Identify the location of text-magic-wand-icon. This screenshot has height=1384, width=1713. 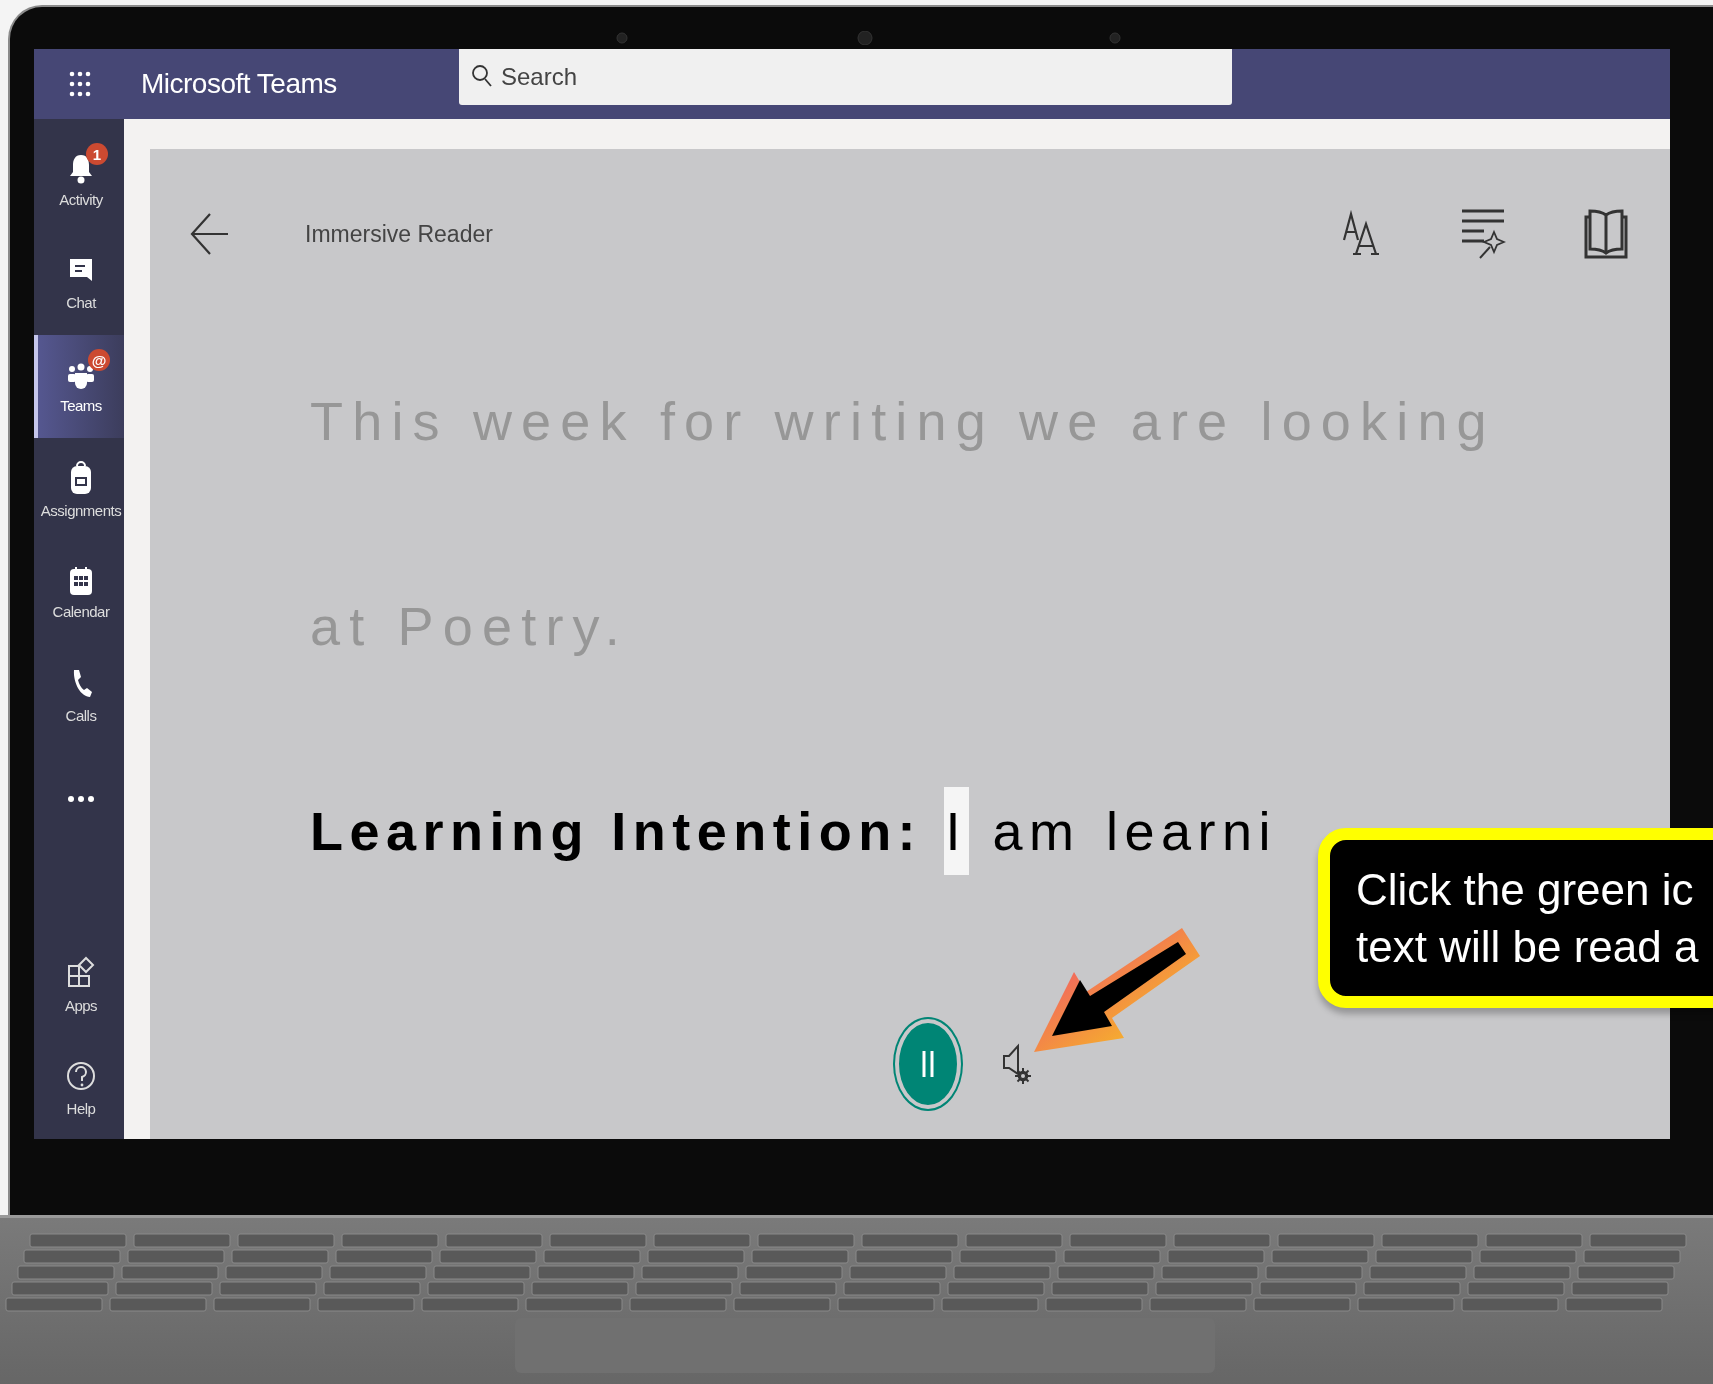
(1483, 234).